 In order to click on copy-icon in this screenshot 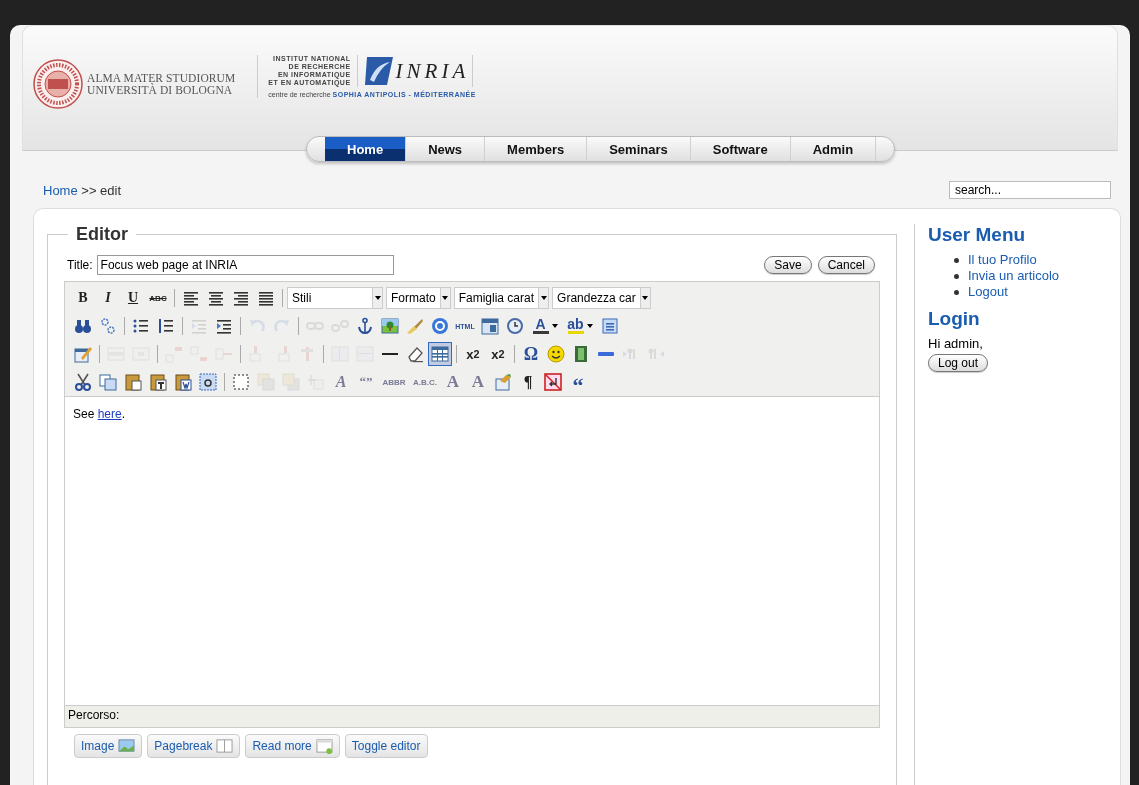, I will do `click(108, 382)`.